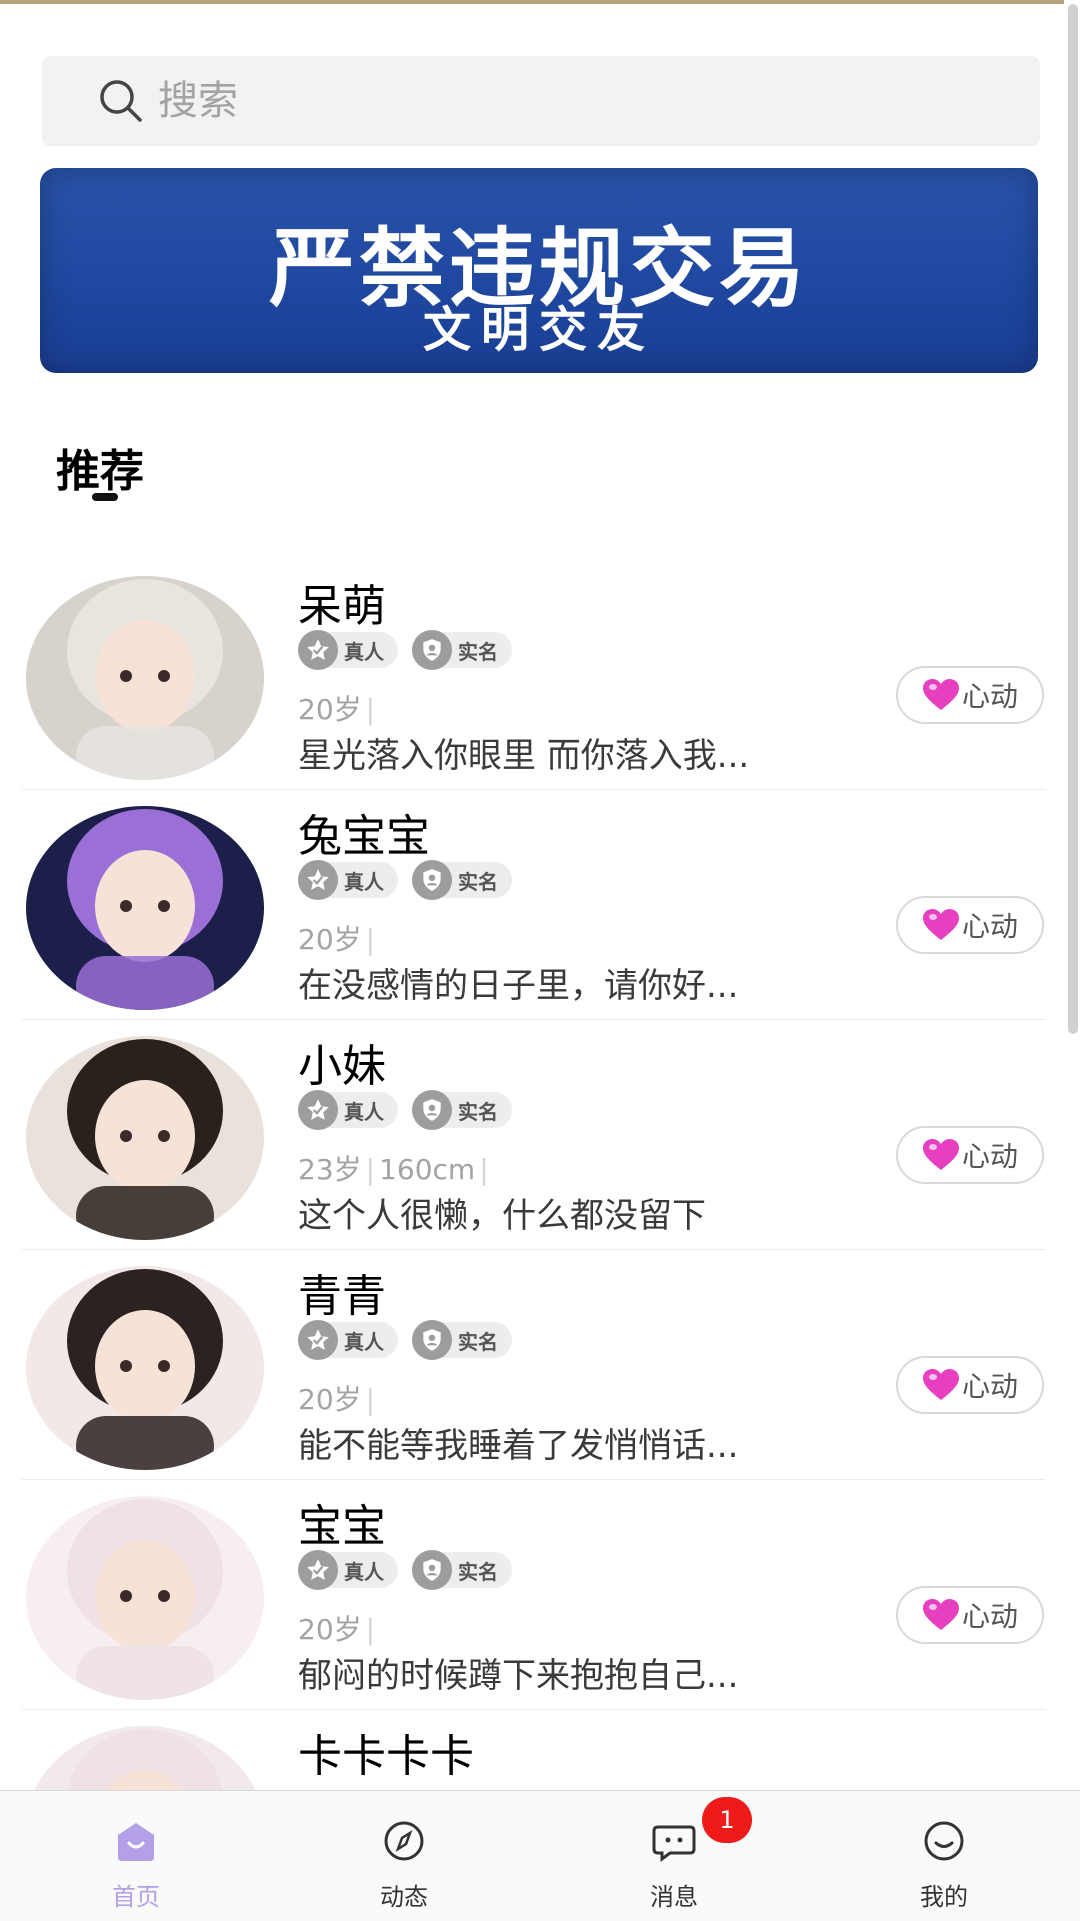 Image resolution: width=1080 pixels, height=1921 pixels. What do you see at coordinates (944, 1856) in the screenshot?
I see `tab-smile: 我的` at bounding box center [944, 1856].